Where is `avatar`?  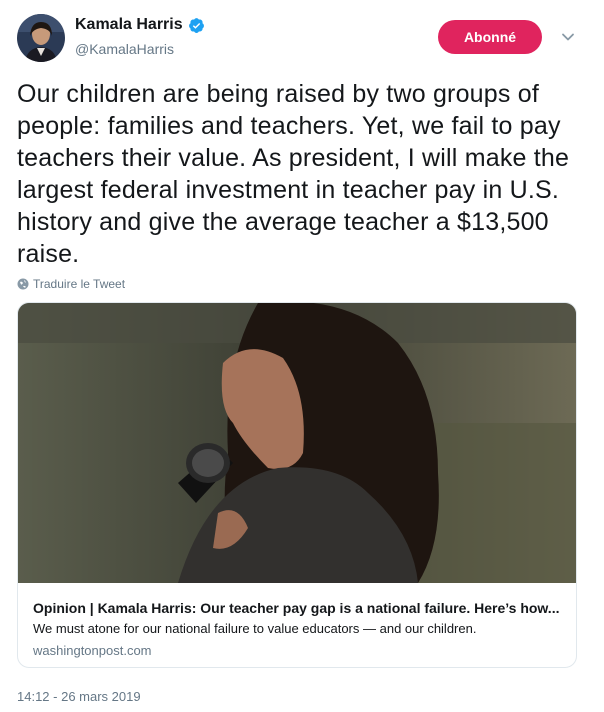
avatar is located at coordinates (41, 38).